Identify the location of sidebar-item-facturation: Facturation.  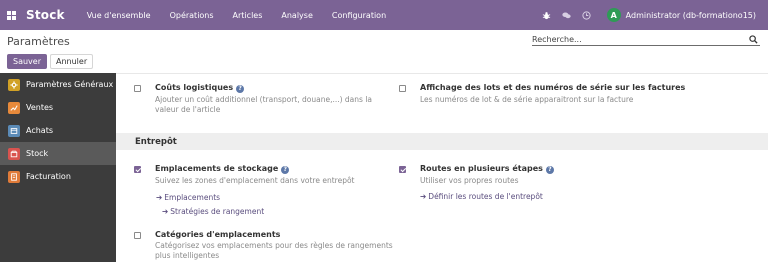
(58, 176).